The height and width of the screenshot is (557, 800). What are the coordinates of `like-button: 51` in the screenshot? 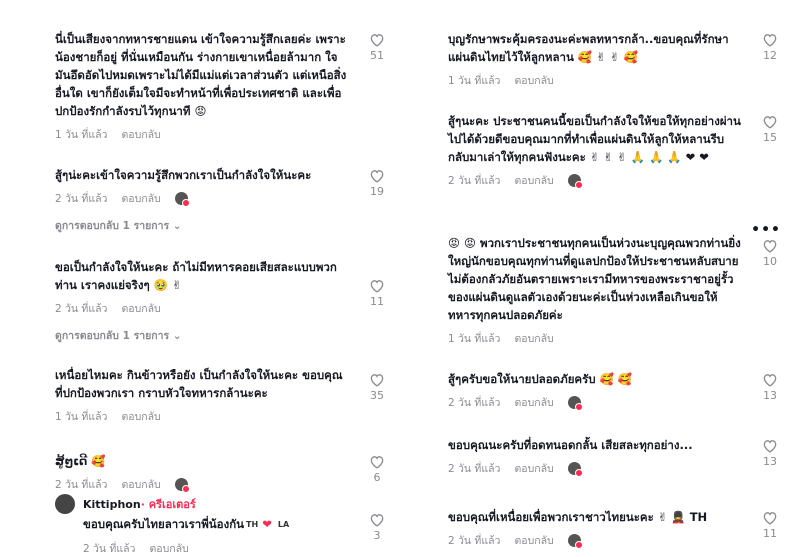 It's located at (377, 47).